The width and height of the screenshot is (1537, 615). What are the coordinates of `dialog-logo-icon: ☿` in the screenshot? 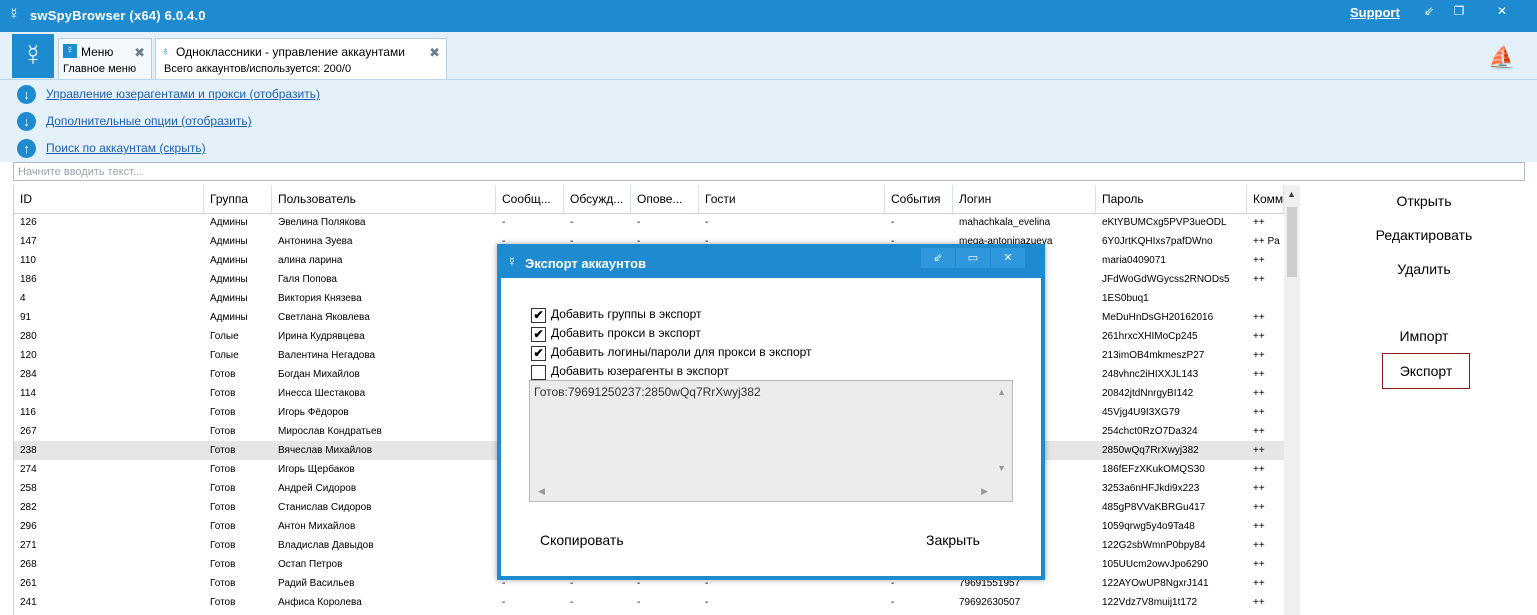 It's located at (512, 261).